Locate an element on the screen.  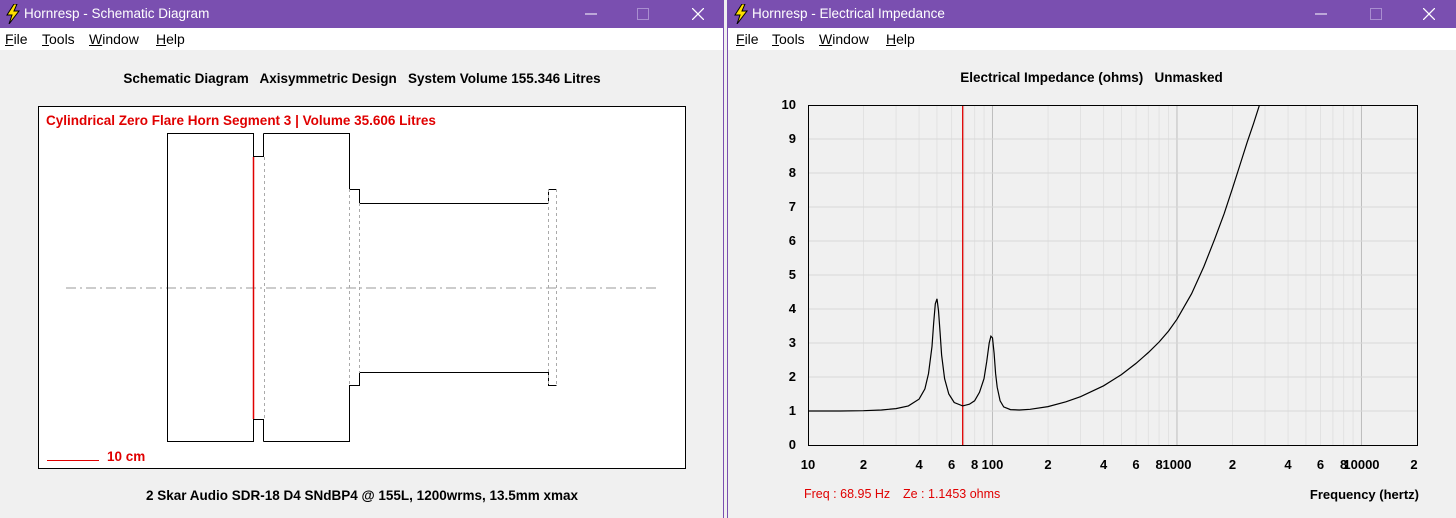
x-tick-label: 100 is located at coordinates (993, 464).